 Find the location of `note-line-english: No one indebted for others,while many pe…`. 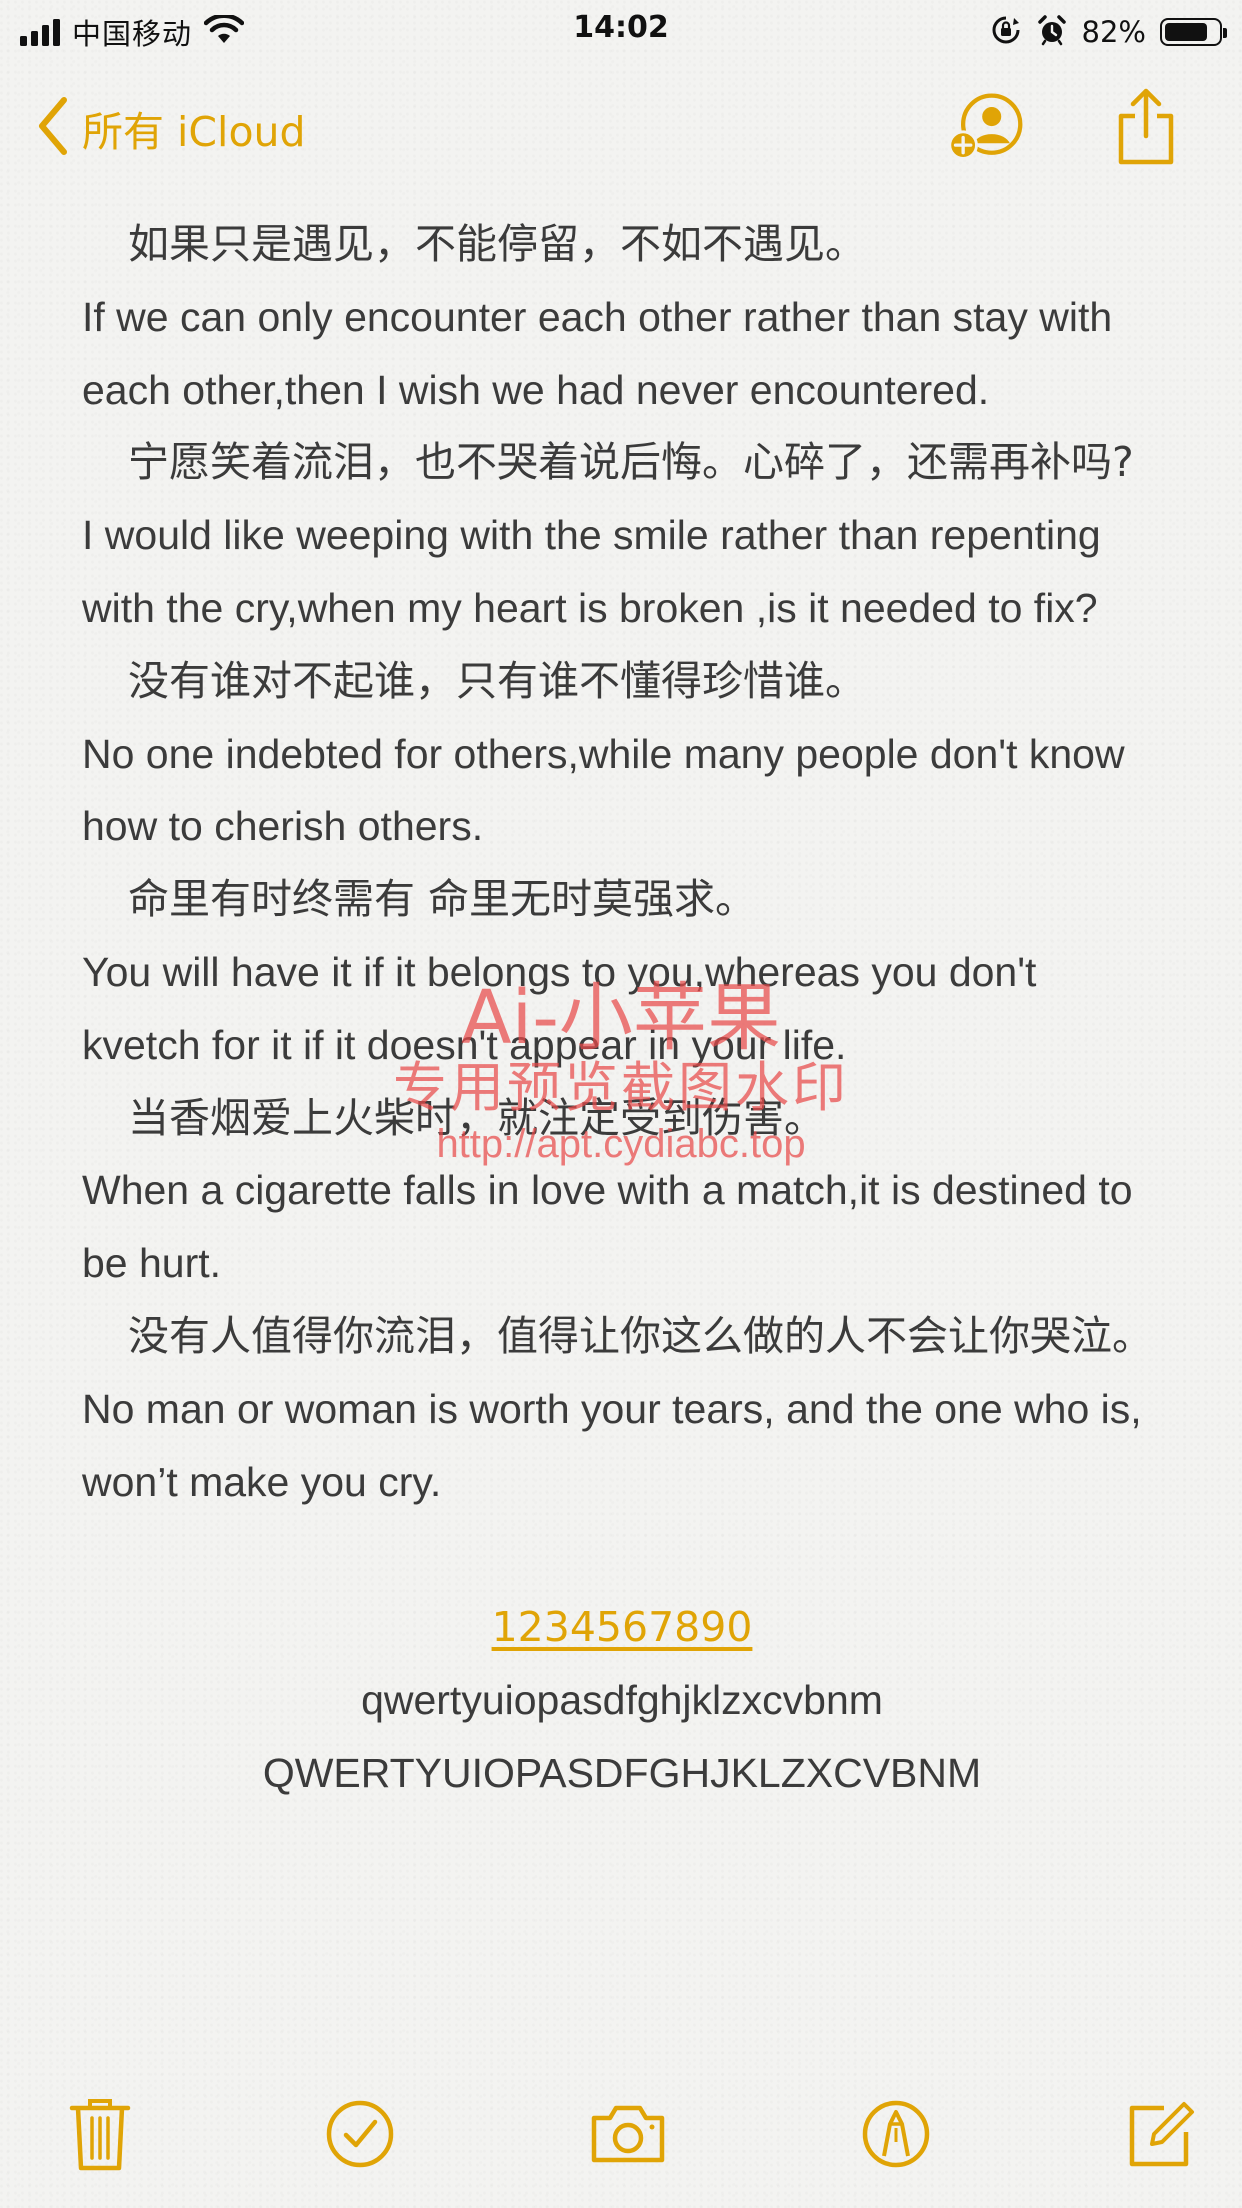

note-line-english: No one indebted for others,while many pe… is located at coordinates (603, 790).